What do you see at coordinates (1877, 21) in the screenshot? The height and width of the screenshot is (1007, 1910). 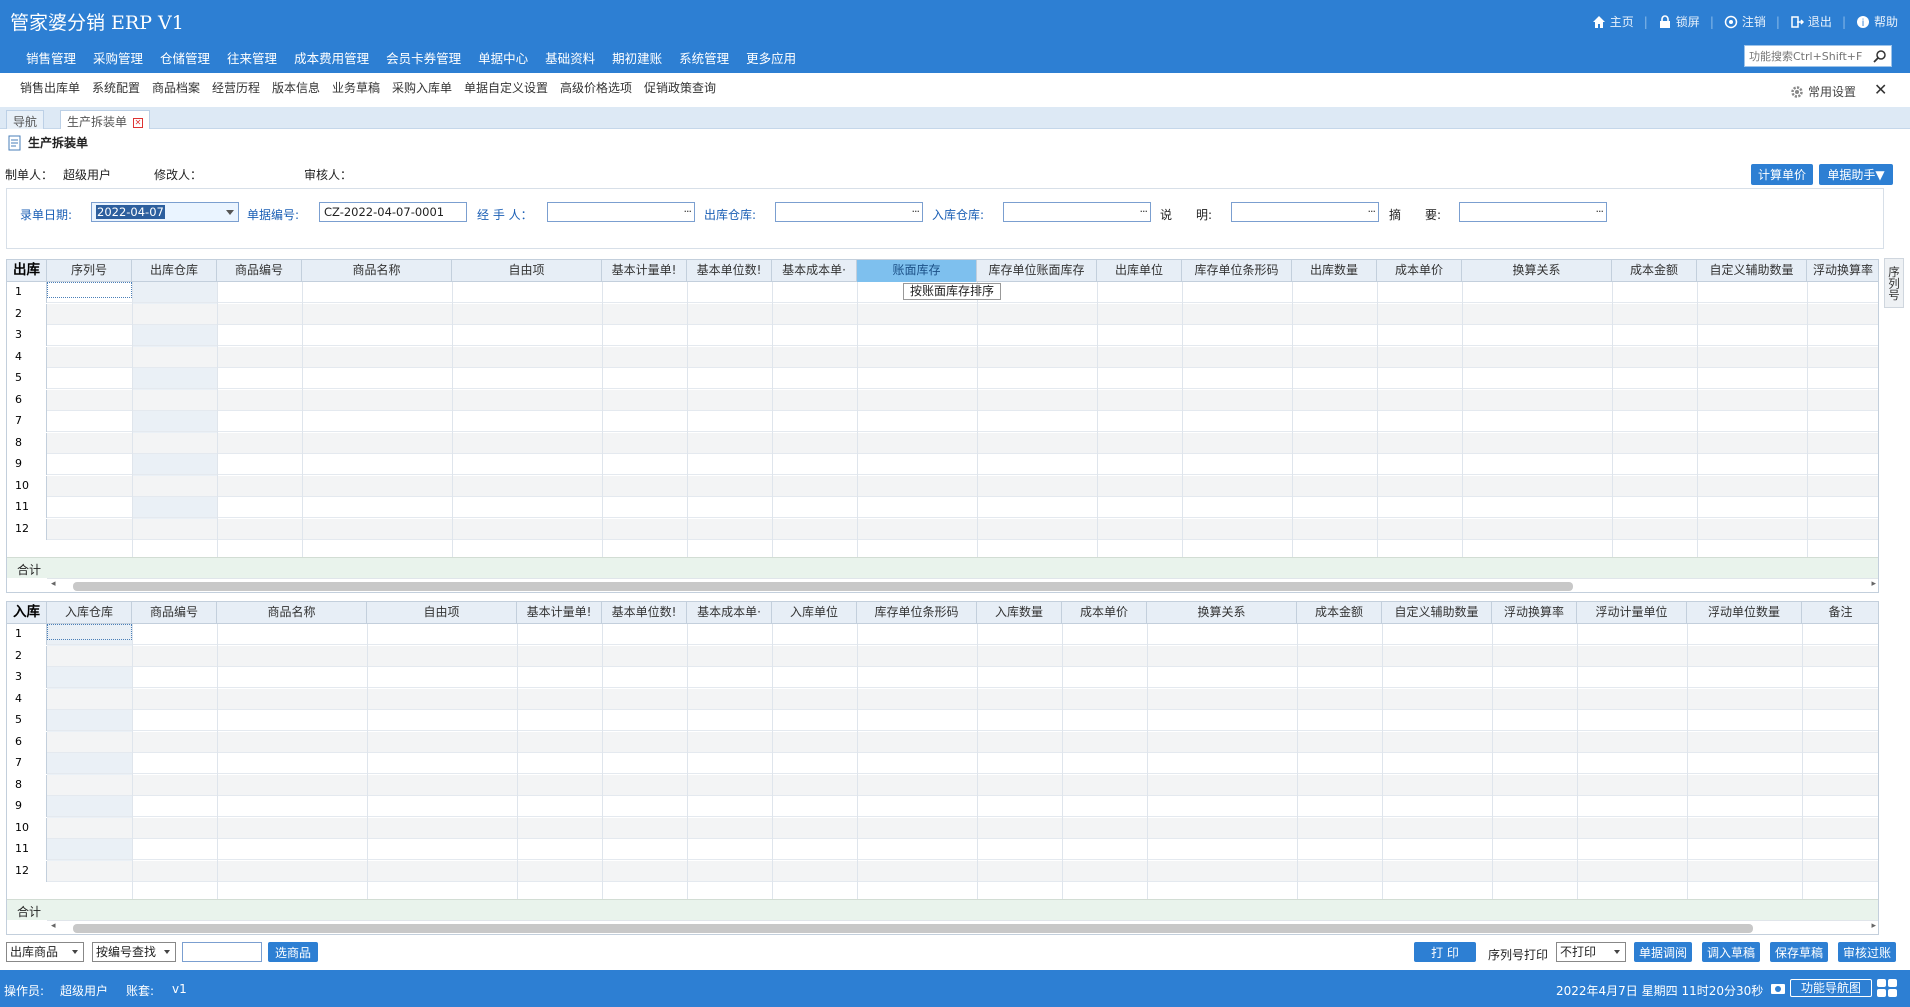 I see `help-link: i 帮助` at bounding box center [1877, 21].